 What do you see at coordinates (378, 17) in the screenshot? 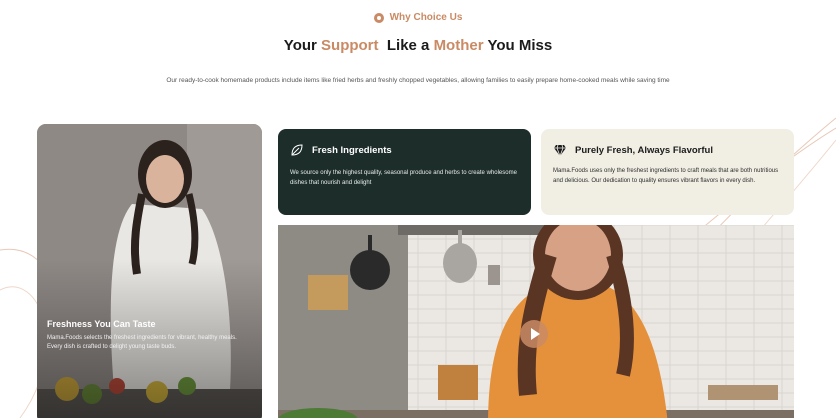
I see `circle-badge-icon` at bounding box center [378, 17].